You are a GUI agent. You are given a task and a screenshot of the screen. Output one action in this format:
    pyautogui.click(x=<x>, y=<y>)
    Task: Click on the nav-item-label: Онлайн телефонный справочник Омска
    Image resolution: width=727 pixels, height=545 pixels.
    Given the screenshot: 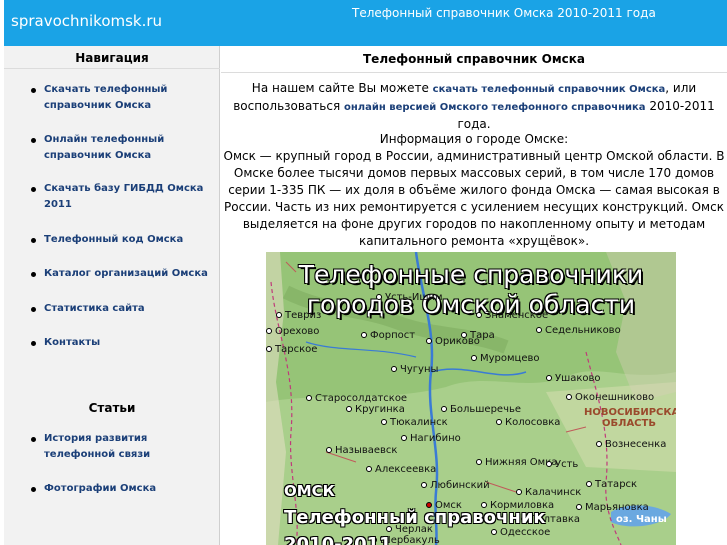 What is the action you would take?
    pyautogui.click(x=104, y=147)
    